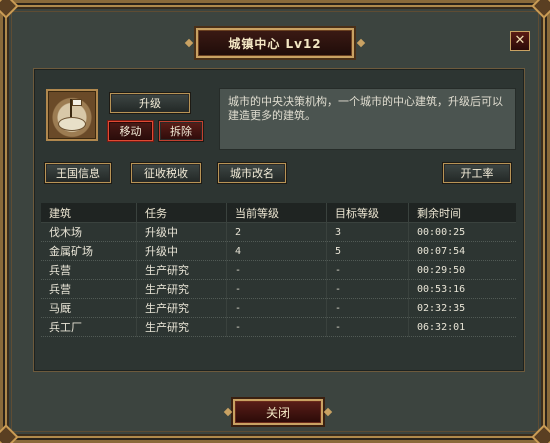 This screenshot has height=443, width=550. What do you see at coordinates (130, 131) in the screenshot?
I see `move-button: 移动` at bounding box center [130, 131].